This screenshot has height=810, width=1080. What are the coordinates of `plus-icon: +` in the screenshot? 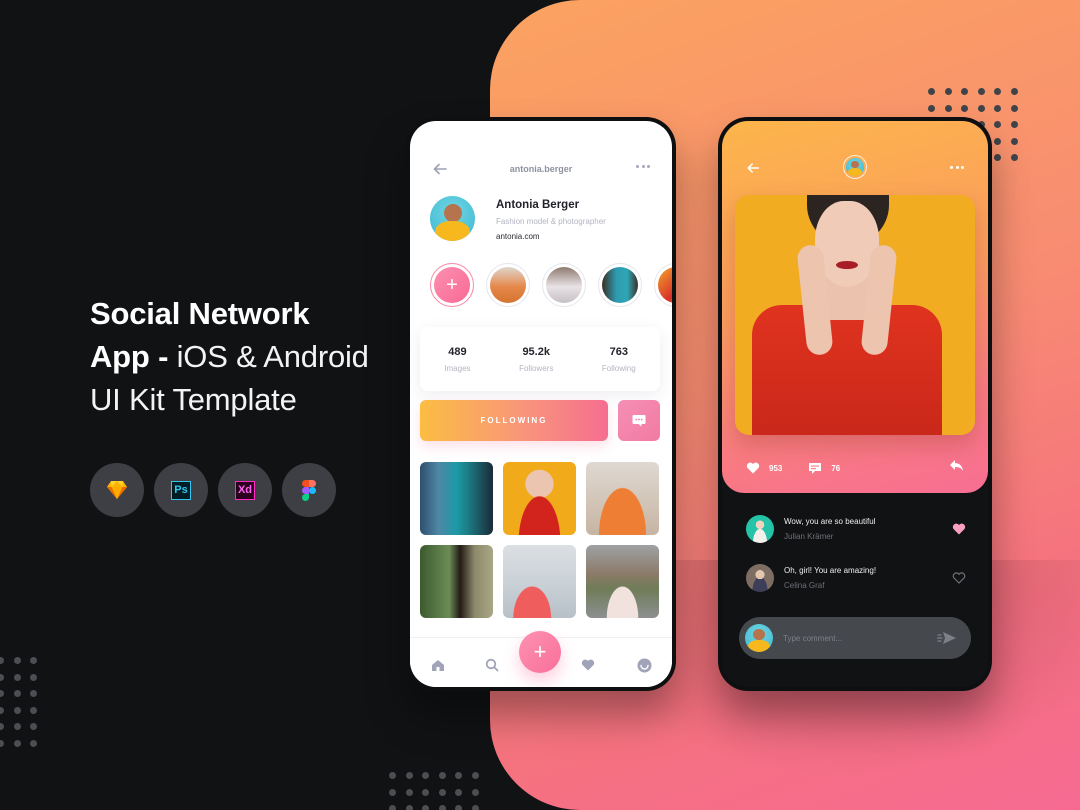 It's located at (452, 285).